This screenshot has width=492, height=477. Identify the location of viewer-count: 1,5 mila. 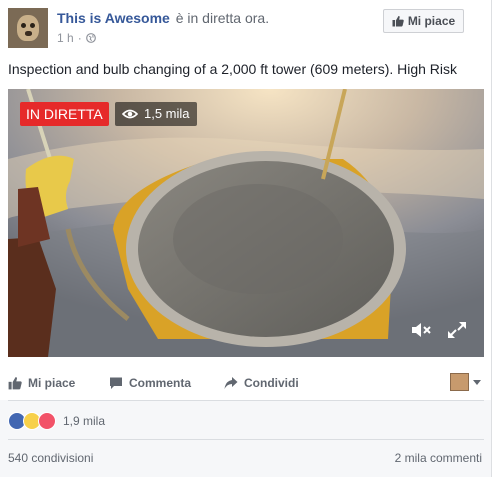
(167, 113).